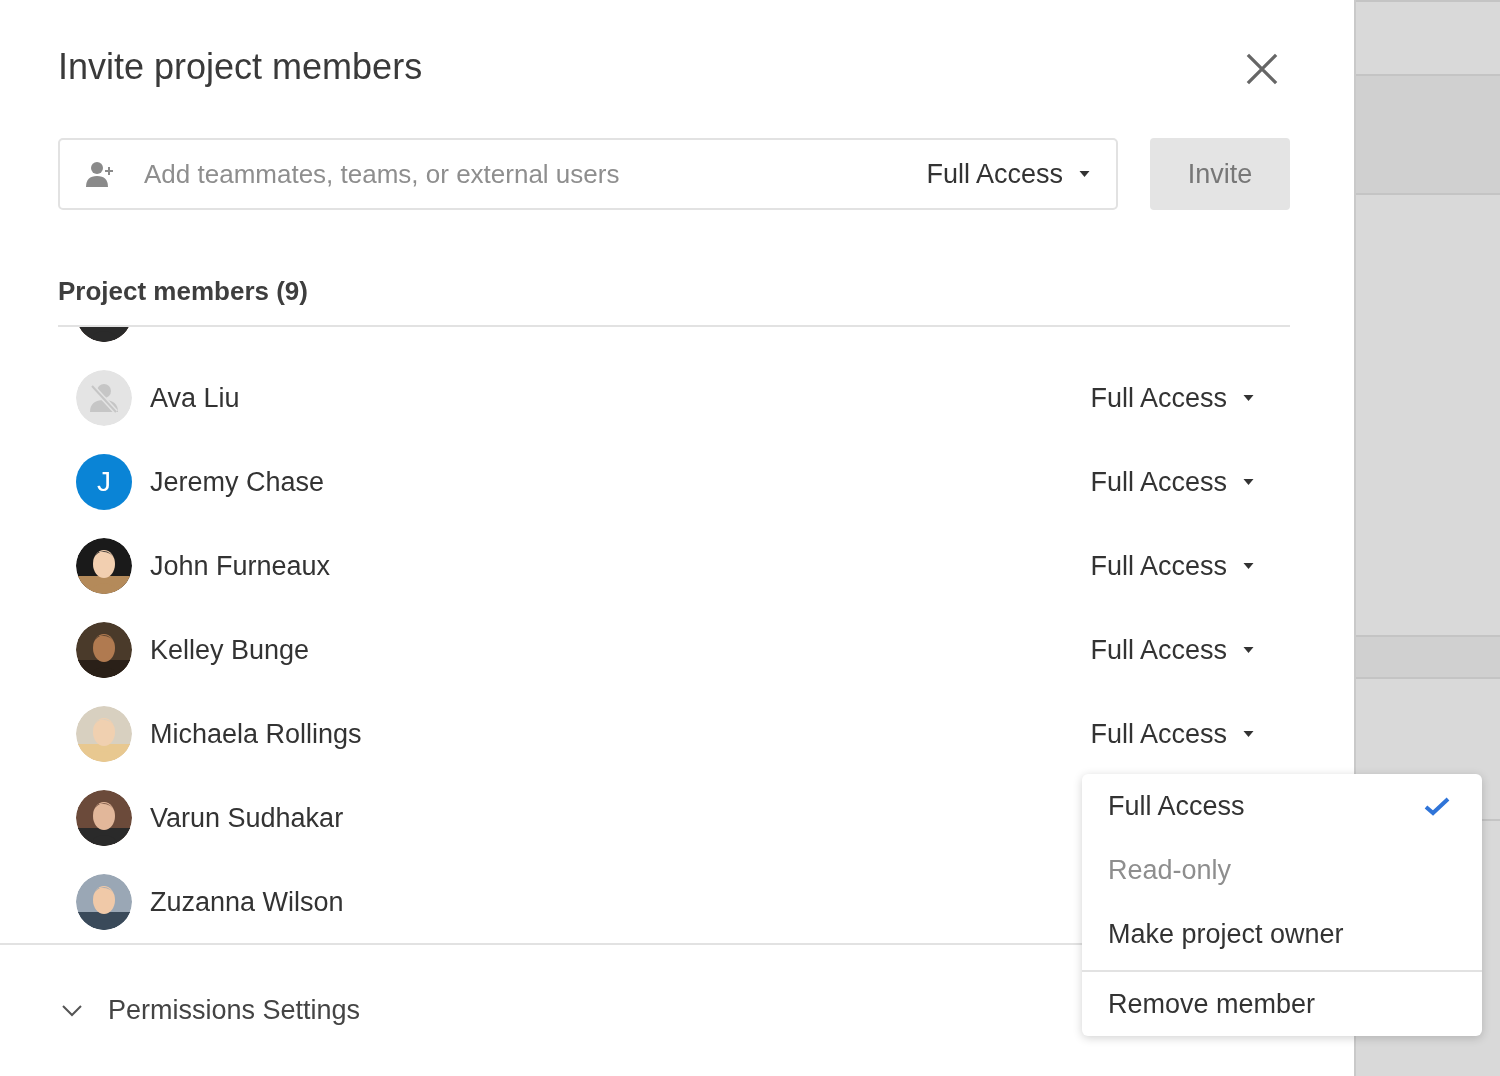  Describe the element at coordinates (247, 902) in the screenshot. I see `member-name: Zuzanna Wilson` at that location.